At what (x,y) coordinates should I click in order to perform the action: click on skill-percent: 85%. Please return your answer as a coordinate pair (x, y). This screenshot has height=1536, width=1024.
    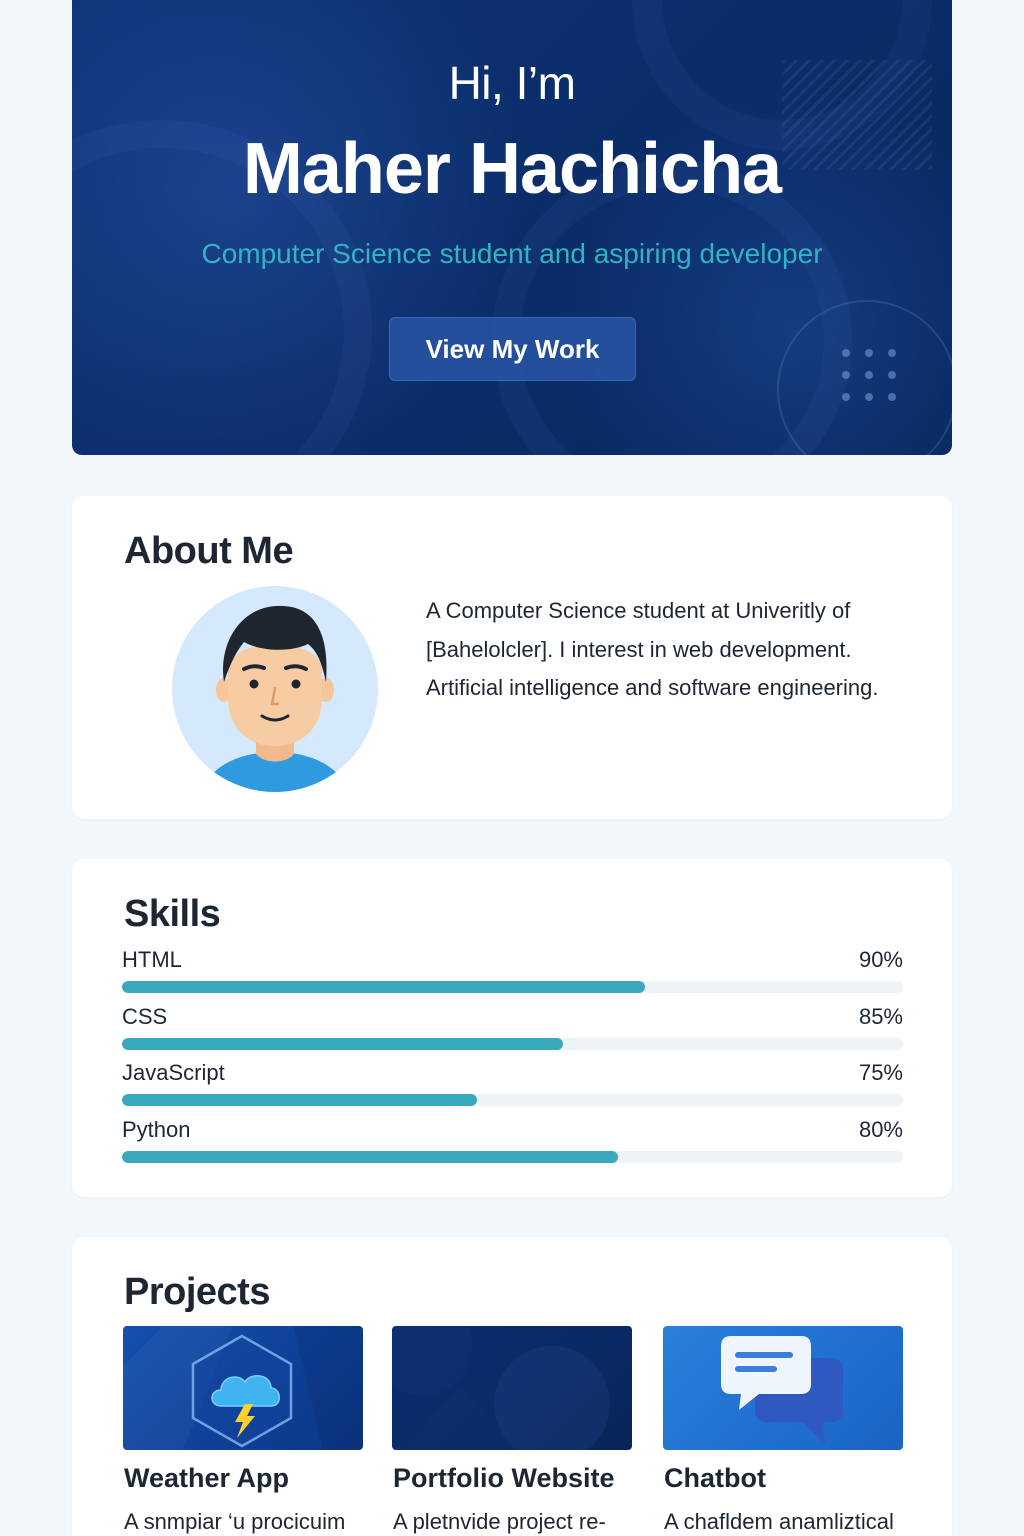
    Looking at the image, I should click on (880, 1016).